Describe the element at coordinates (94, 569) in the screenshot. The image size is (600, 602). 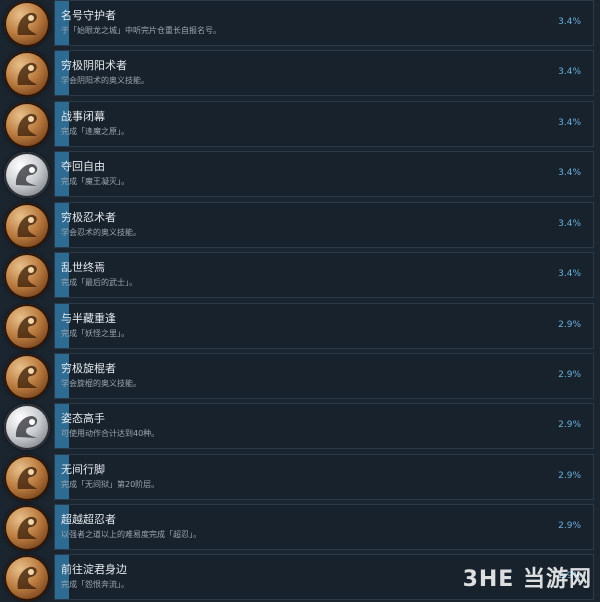
I see `achievement-title: 前往淀君身边` at that location.